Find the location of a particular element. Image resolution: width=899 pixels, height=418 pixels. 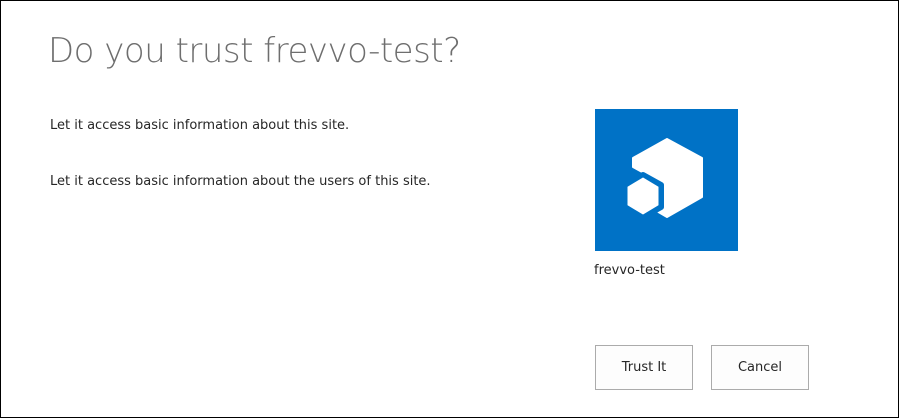

app-name: frevvo-test is located at coordinates (629, 270).